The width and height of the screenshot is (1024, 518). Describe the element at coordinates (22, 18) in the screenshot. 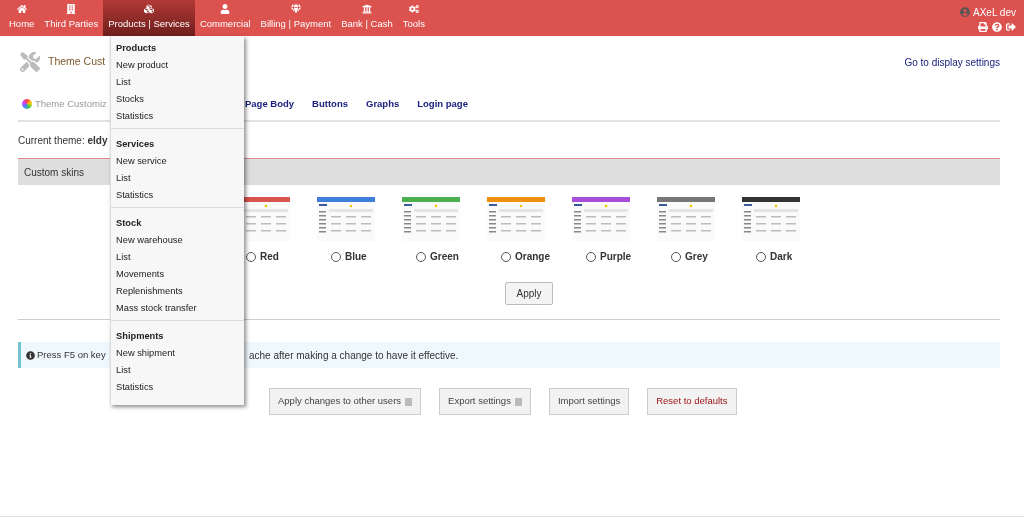

I see `menu-tab: Home` at that location.